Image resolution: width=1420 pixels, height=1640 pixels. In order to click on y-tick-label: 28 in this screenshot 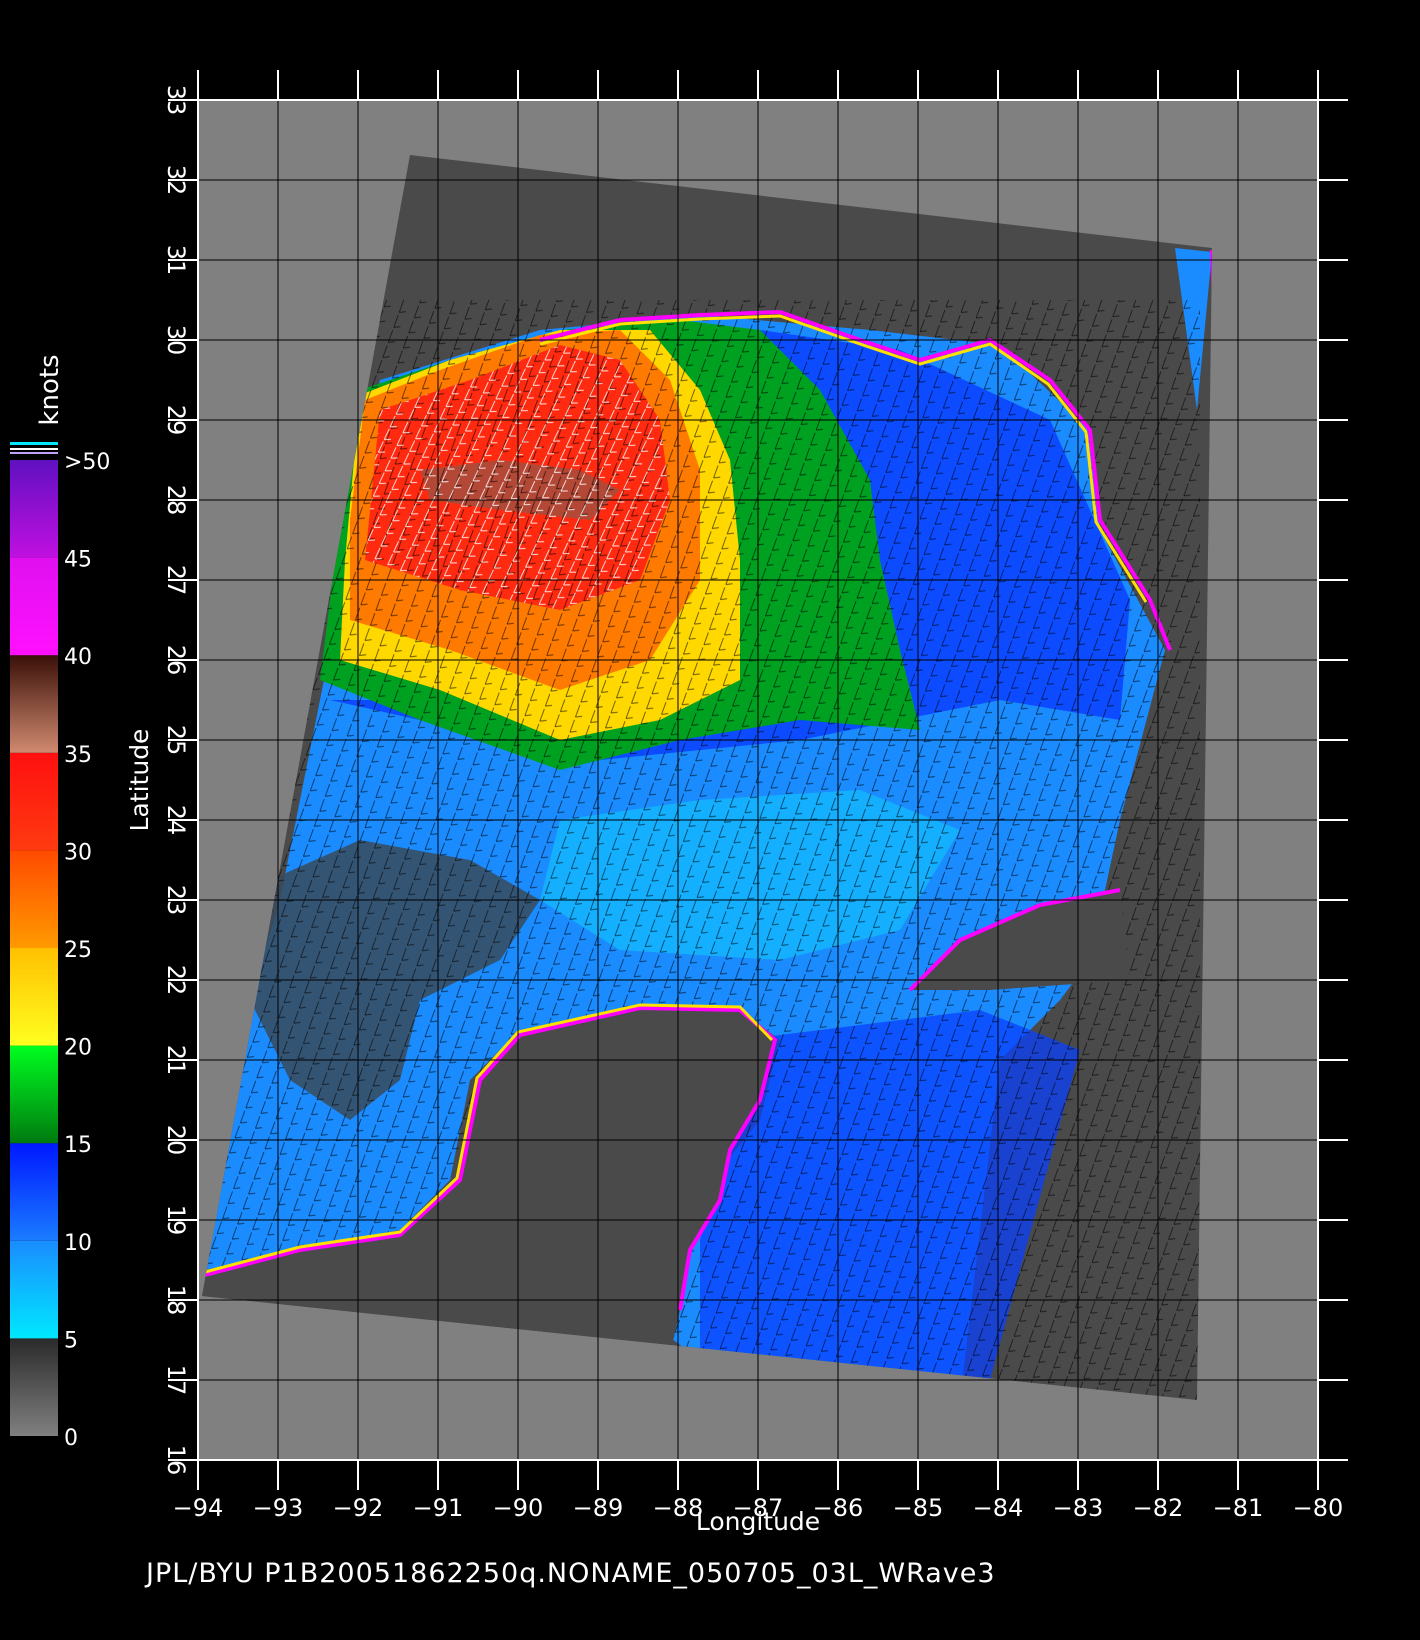, I will do `click(176, 500)`.